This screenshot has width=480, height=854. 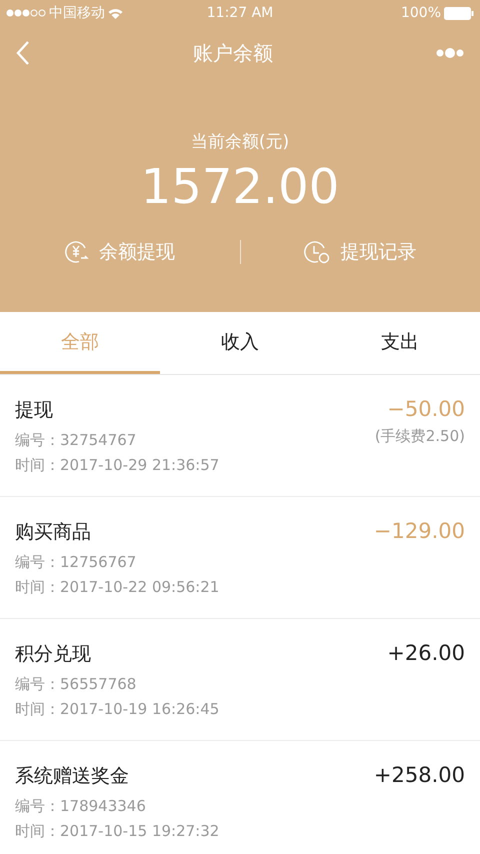 What do you see at coordinates (76, 440) in the screenshot?
I see `transaction-number: 编号：32754767` at bounding box center [76, 440].